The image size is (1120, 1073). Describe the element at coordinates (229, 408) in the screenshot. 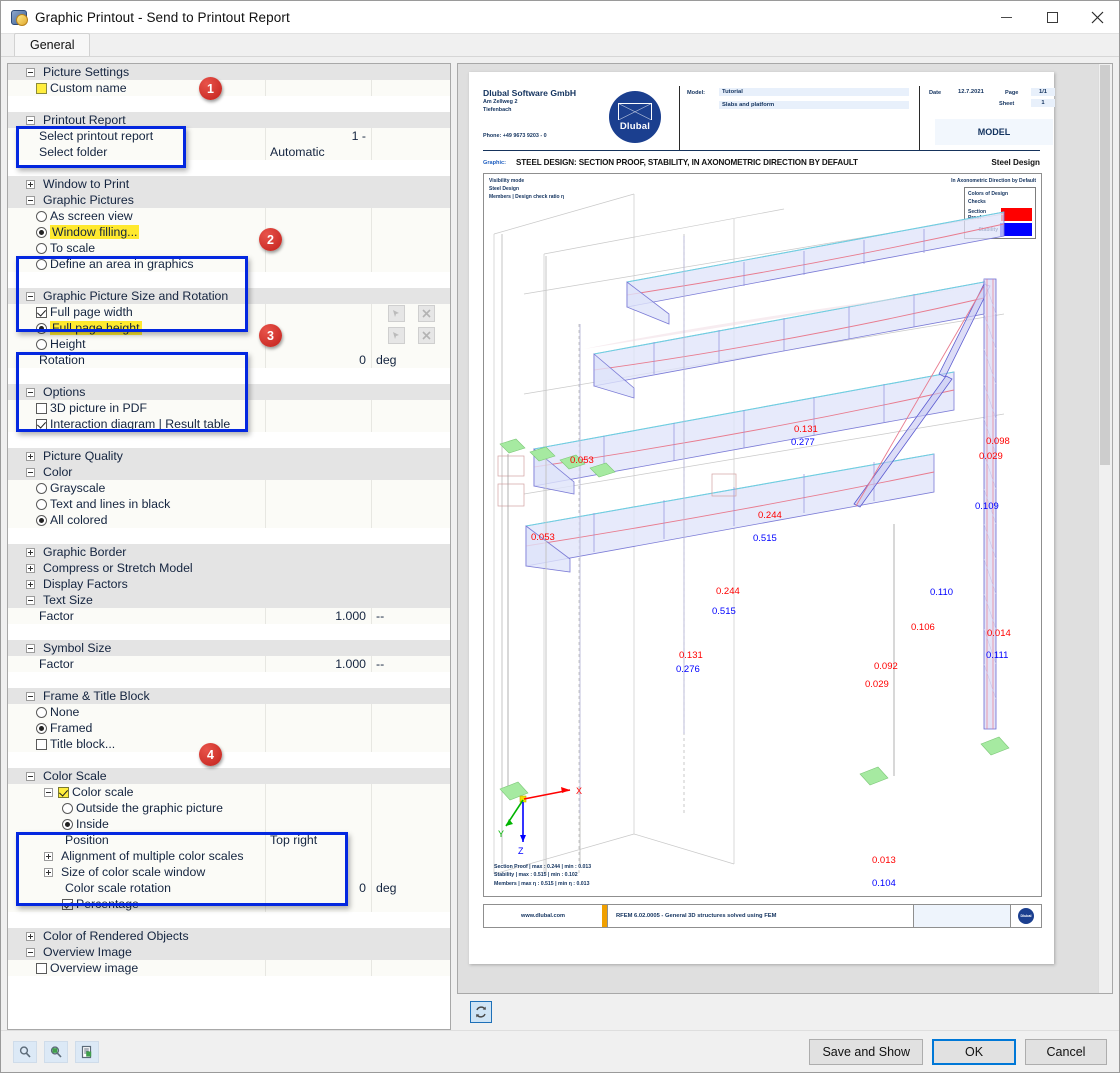

I see `property-row: 3D picture in PDF` at that location.